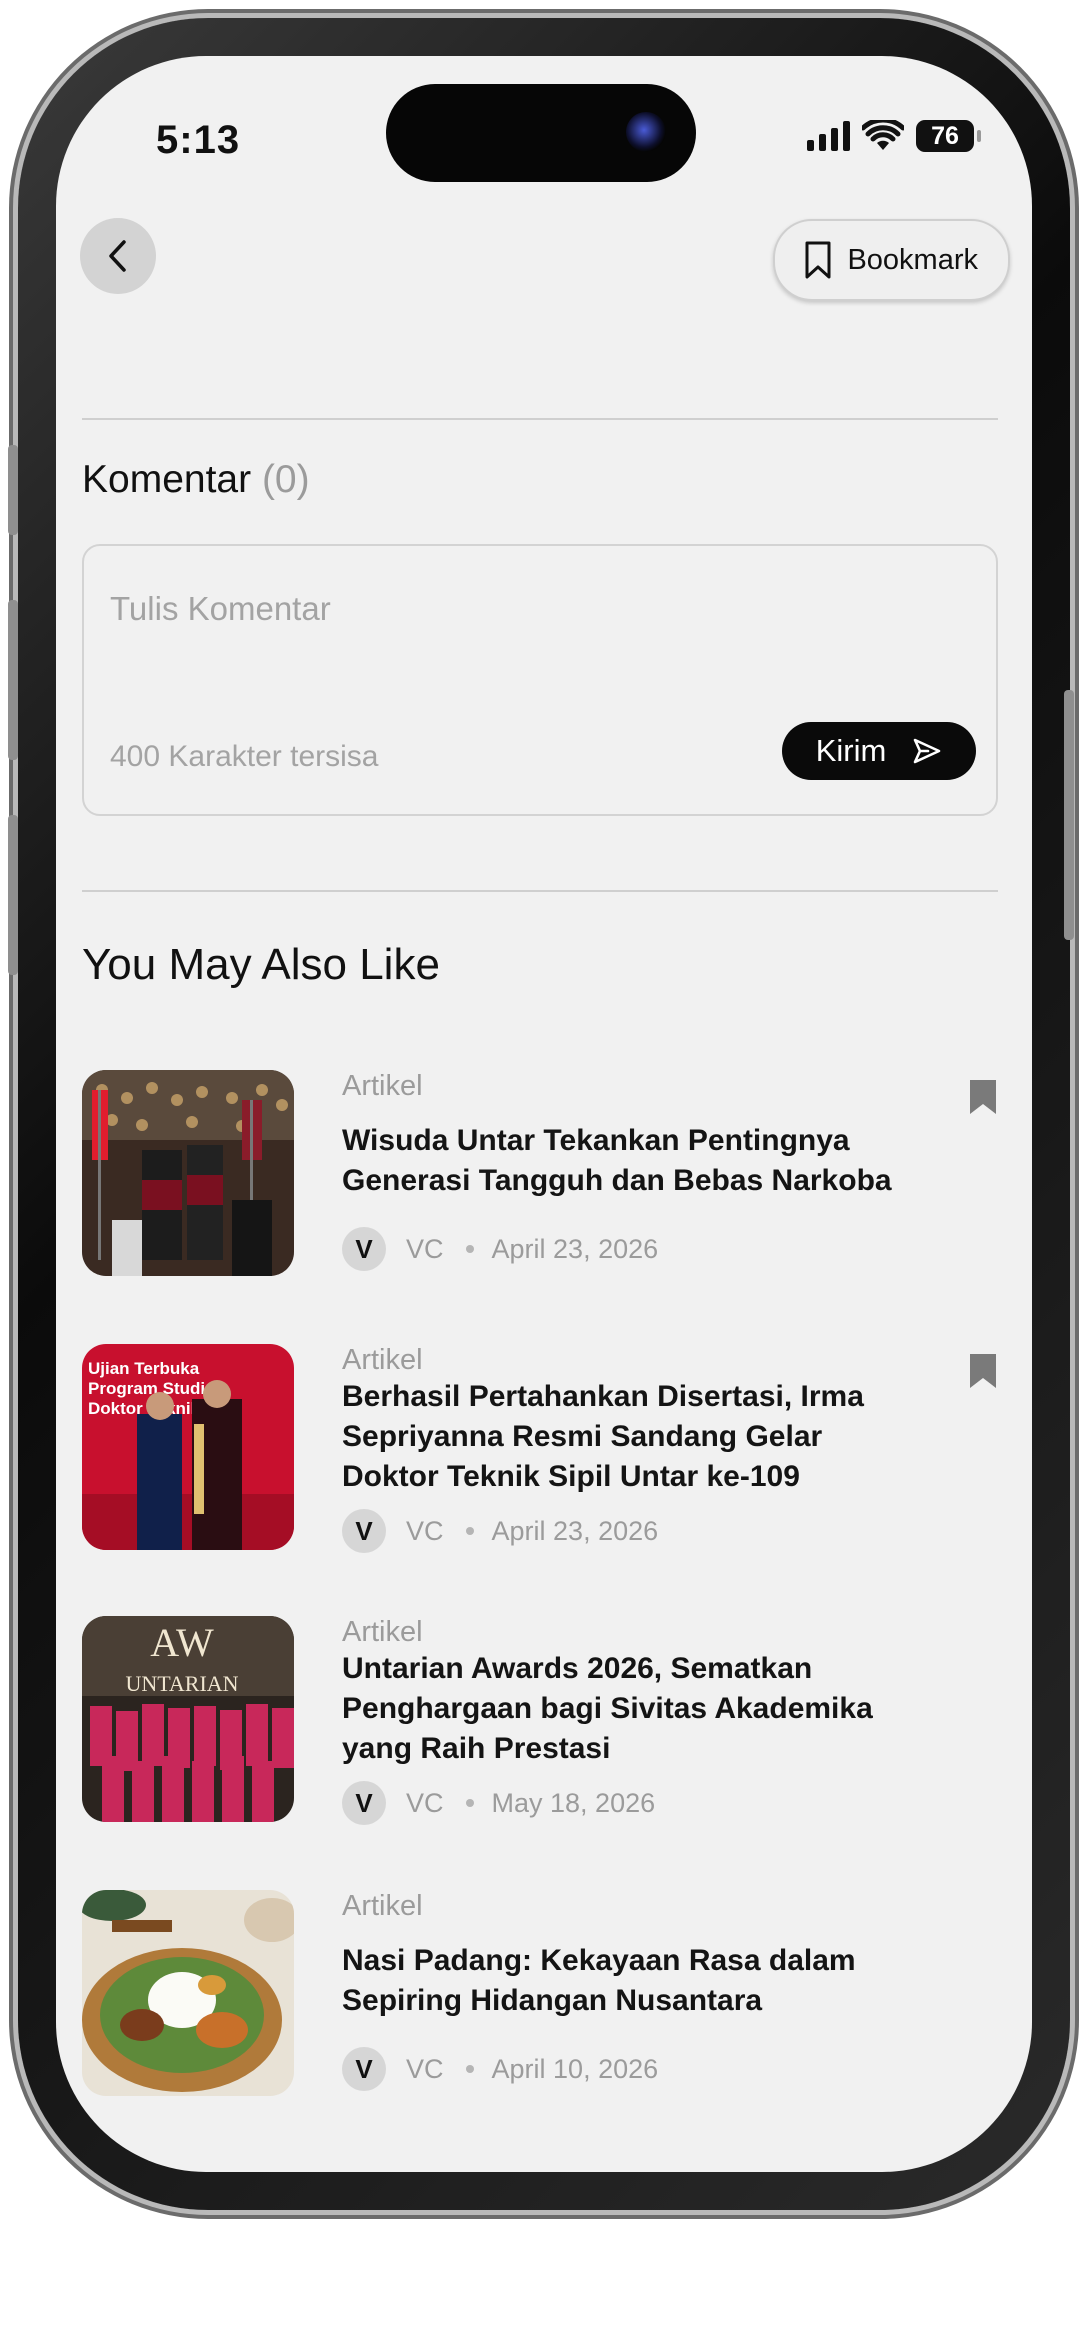 This screenshot has width=1080, height=2339. What do you see at coordinates (573, 1802) in the screenshot?
I see `article-date: May 18, 2026` at bounding box center [573, 1802].